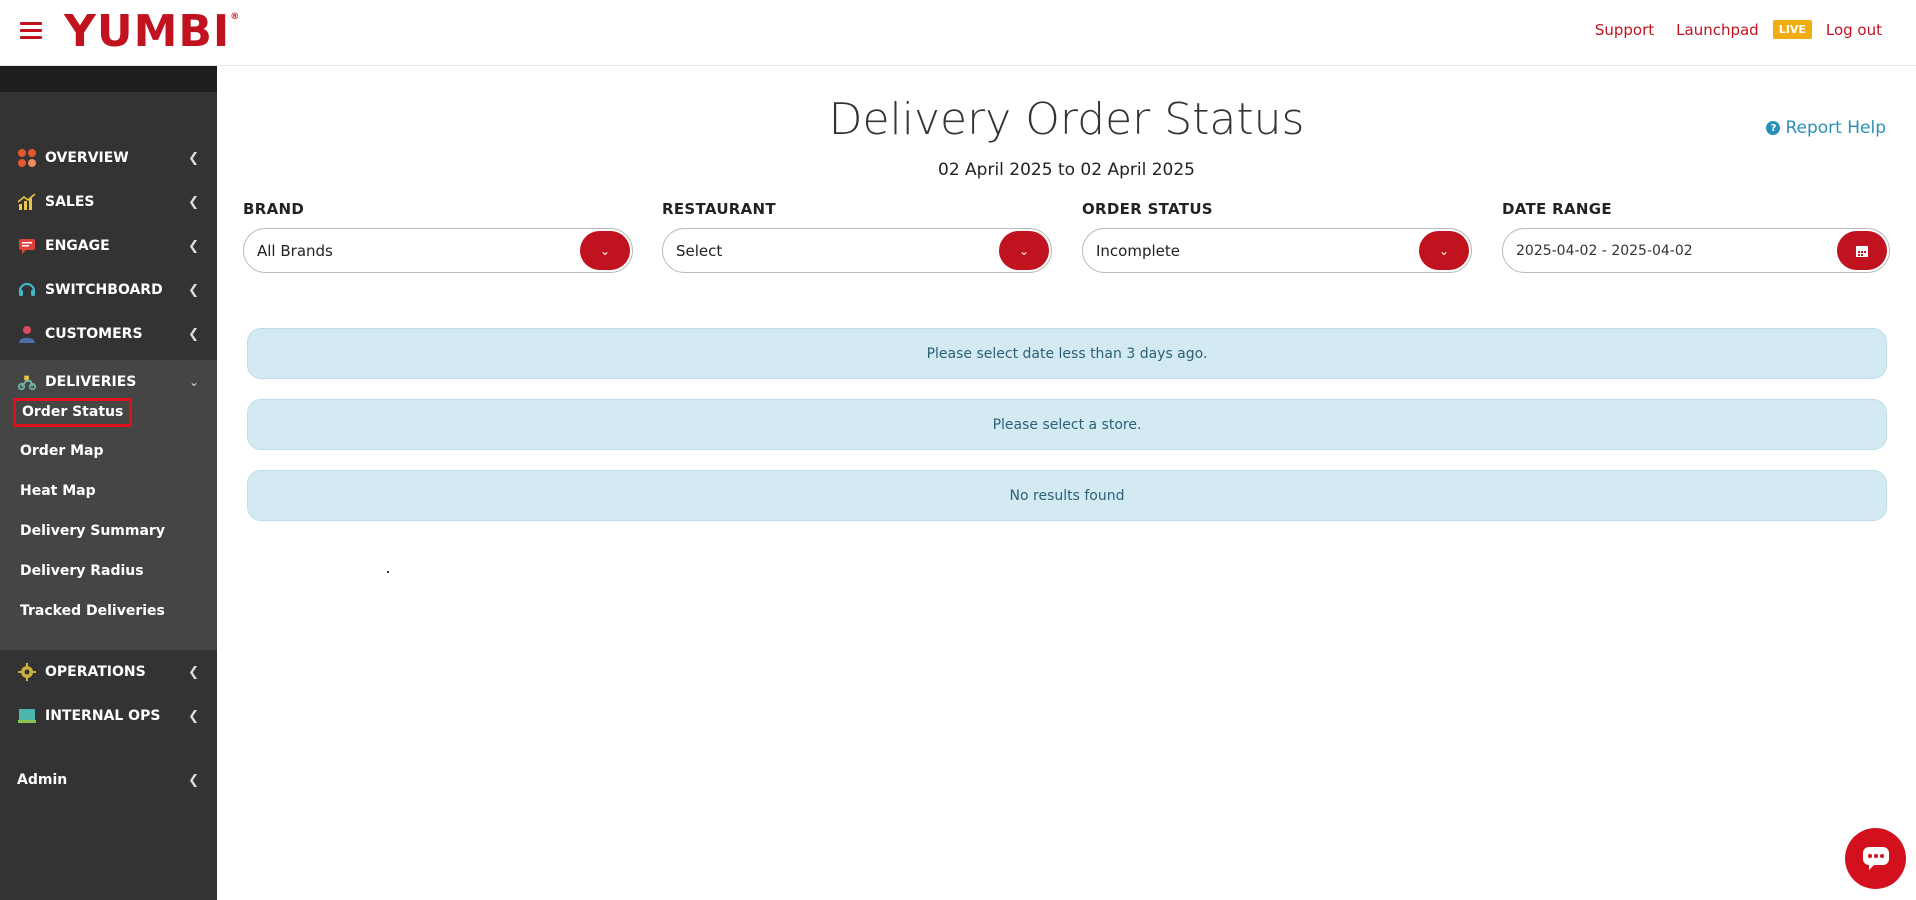  Describe the element at coordinates (92, 611) in the screenshot. I see `sidebar-sub-tracked-deliveries: Tracked Deliveries` at that location.